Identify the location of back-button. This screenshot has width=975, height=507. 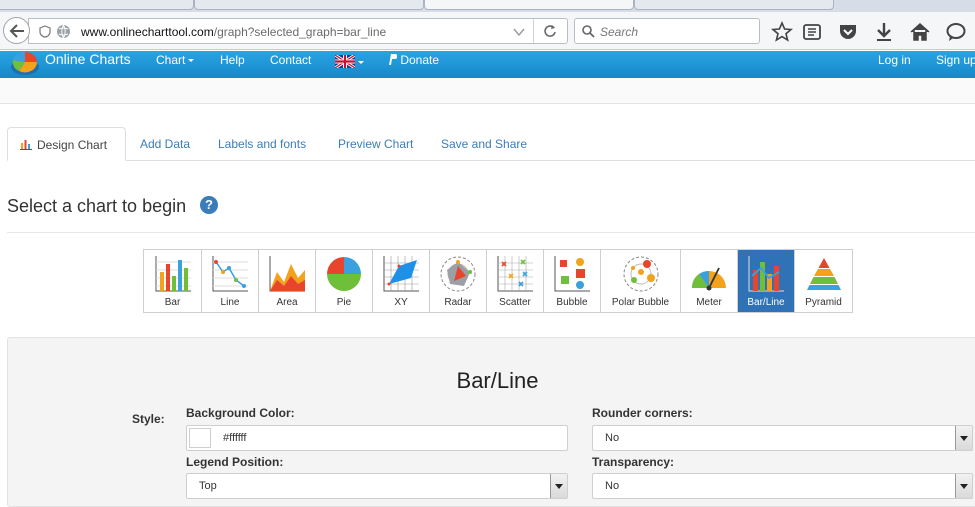
(16, 30).